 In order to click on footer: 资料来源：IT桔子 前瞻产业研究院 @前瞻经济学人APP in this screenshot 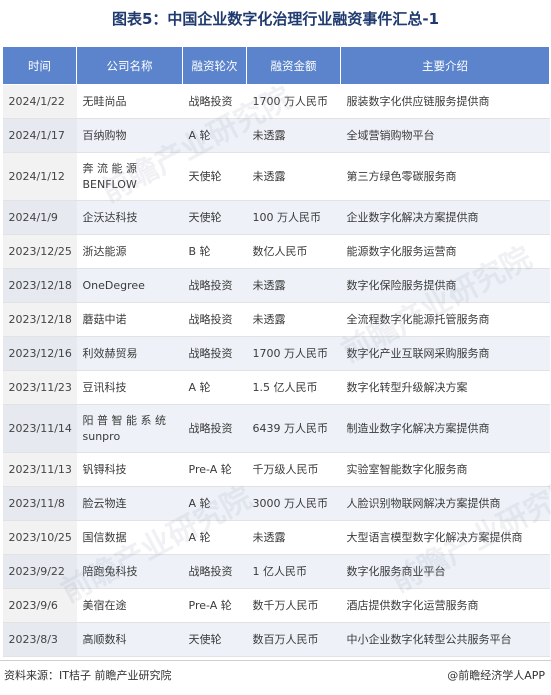, I will do `click(275, 676)`.